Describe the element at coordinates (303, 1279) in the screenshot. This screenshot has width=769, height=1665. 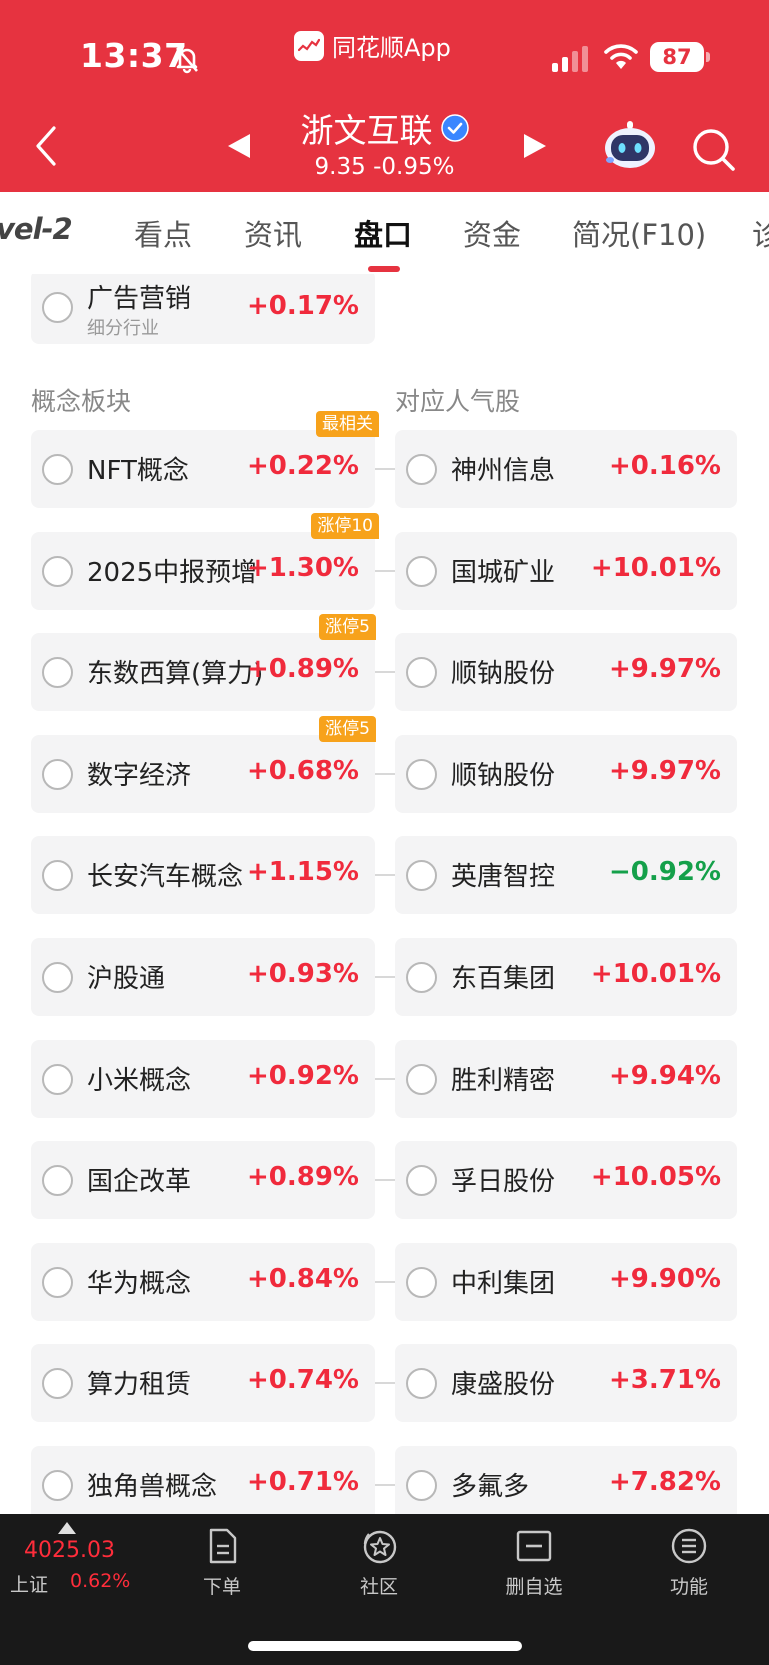
I see `concept-change: +0.84%` at that location.